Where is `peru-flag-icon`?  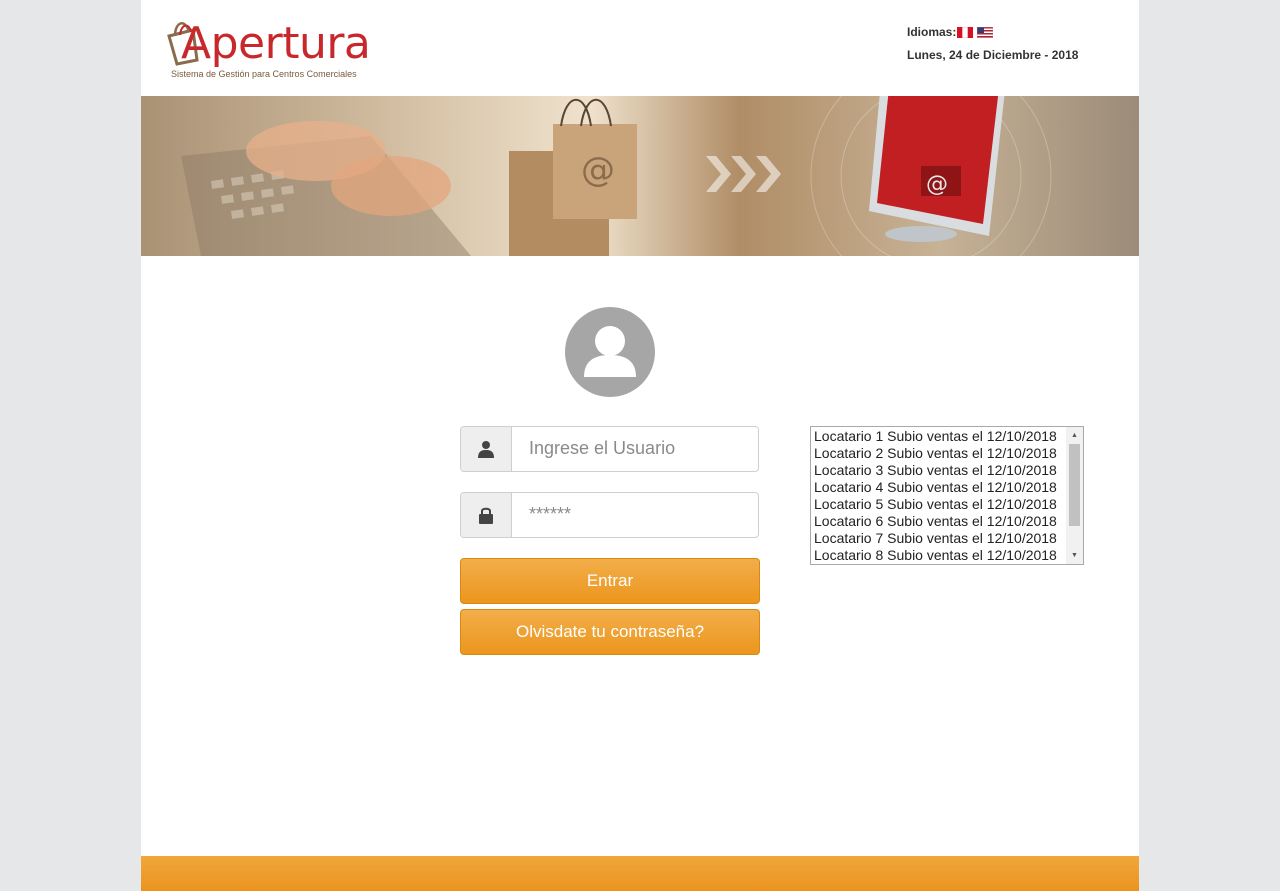
peru-flag-icon is located at coordinates (965, 32).